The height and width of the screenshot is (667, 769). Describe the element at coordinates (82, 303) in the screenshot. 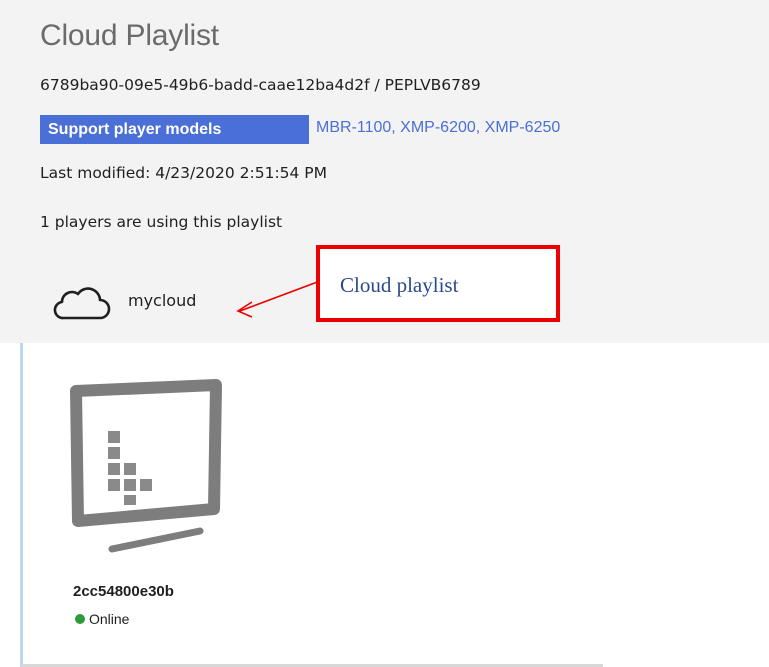

I see `cloud-icon` at that location.